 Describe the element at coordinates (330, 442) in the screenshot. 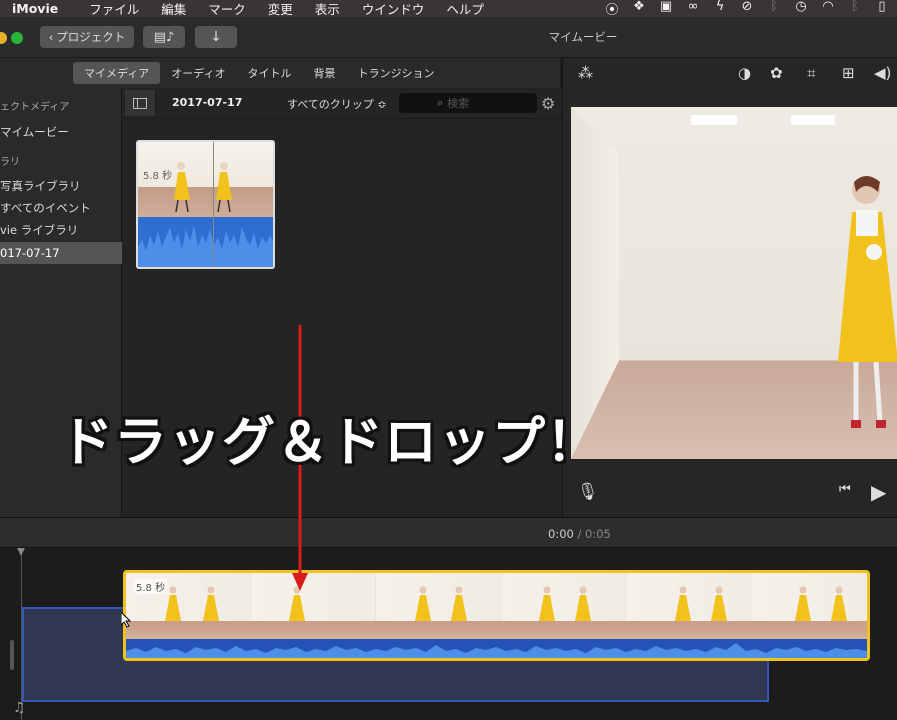

I see `annotation-caption: ドラッグ＆ドロップ！` at that location.